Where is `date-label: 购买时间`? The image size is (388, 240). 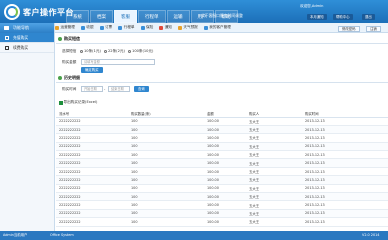 date-label: 购买时间 is located at coordinates (69, 89).